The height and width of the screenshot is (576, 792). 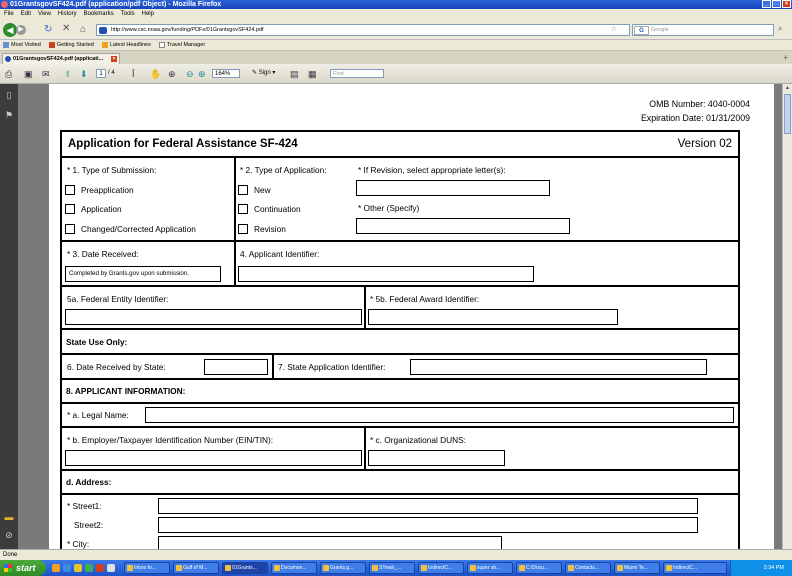 What do you see at coordinates (56, 568) in the screenshot?
I see `firefox-quicklaunch-icon` at bounding box center [56, 568].